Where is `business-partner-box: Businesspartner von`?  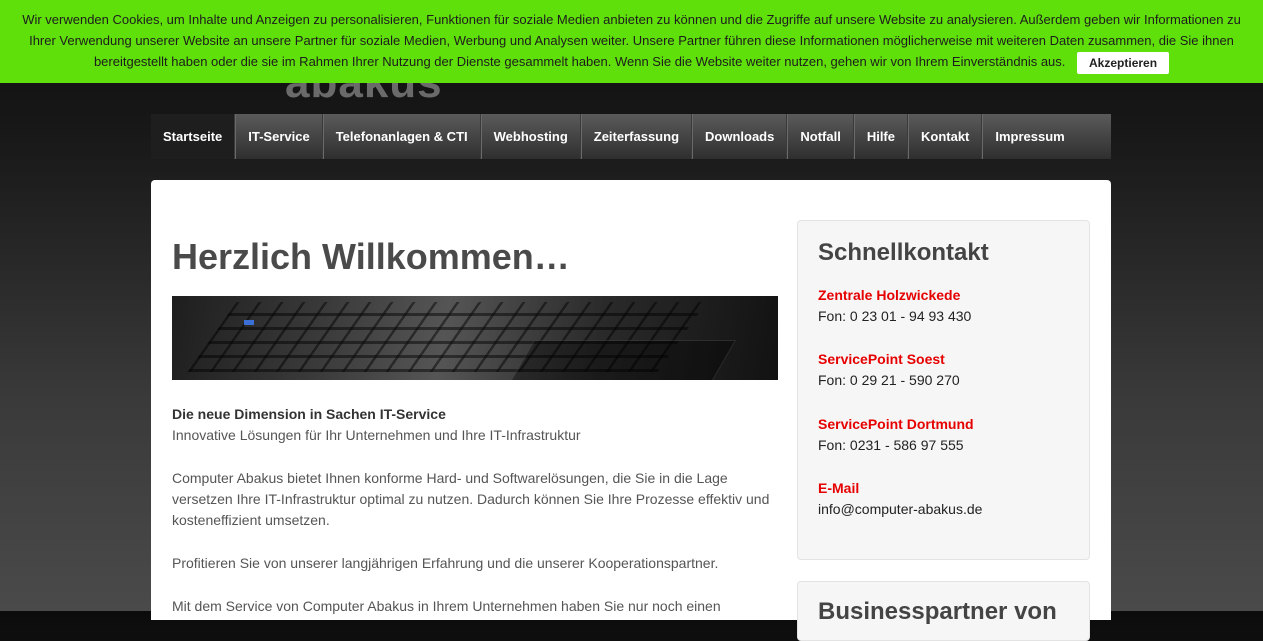 business-partner-box: Businesspartner von is located at coordinates (943, 611).